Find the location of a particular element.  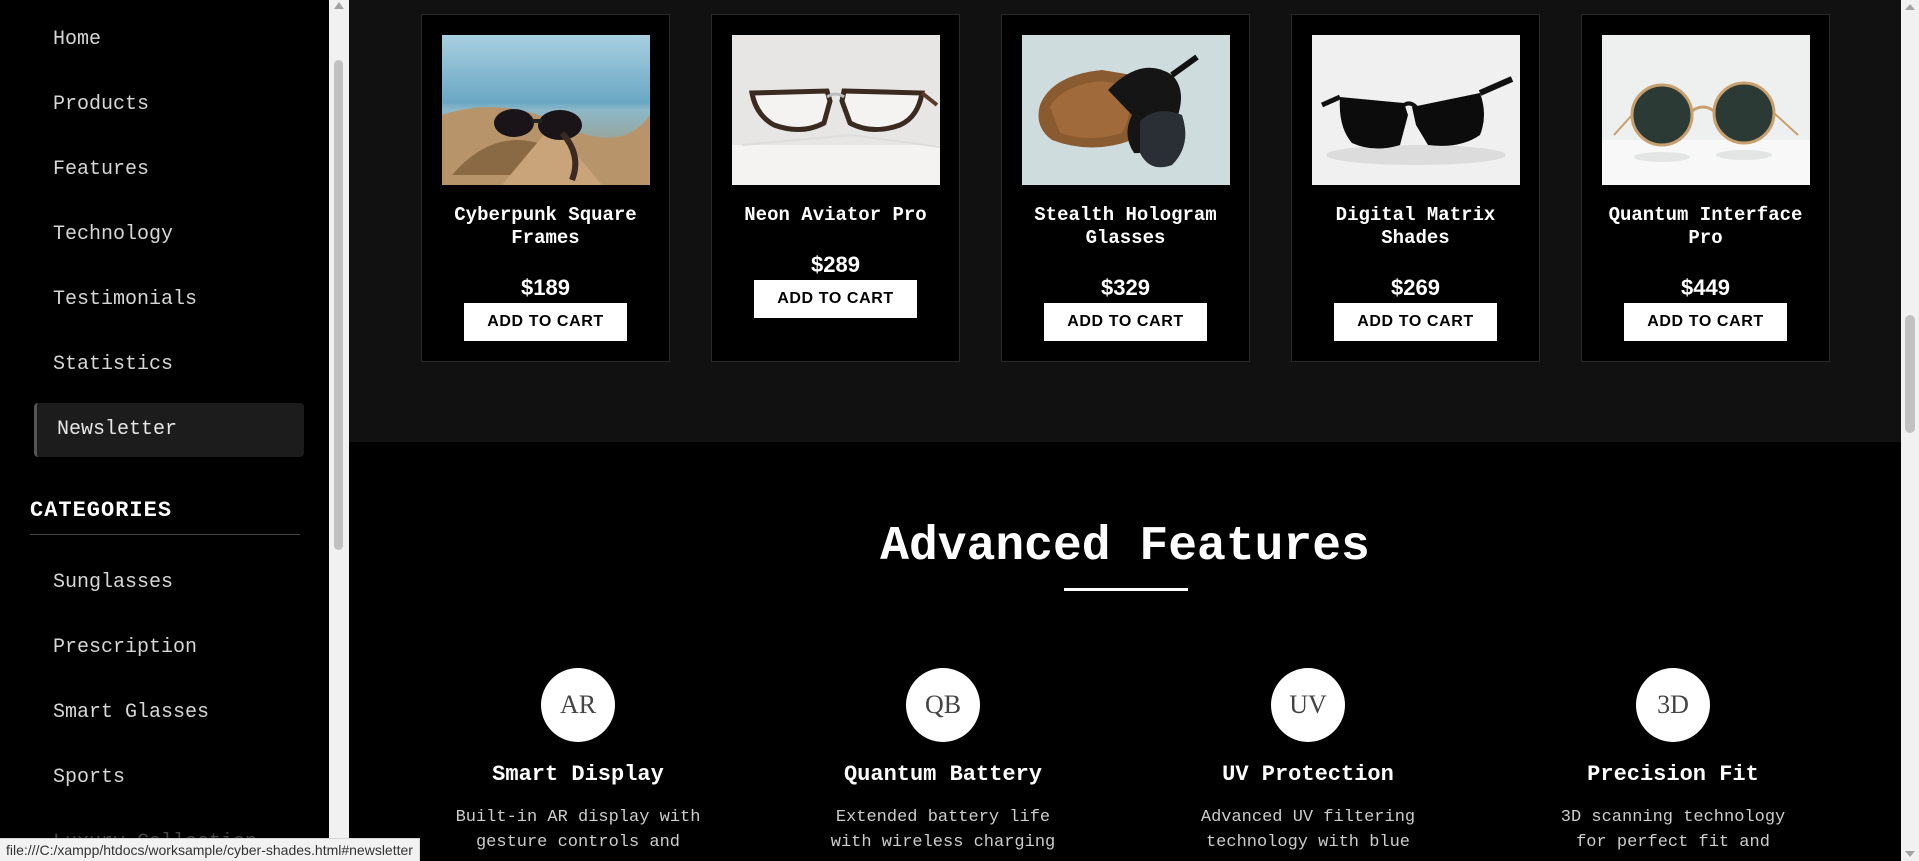

product-card: Cyberpunk Square Frames $189 ADD TO CART is located at coordinates (545, 188).